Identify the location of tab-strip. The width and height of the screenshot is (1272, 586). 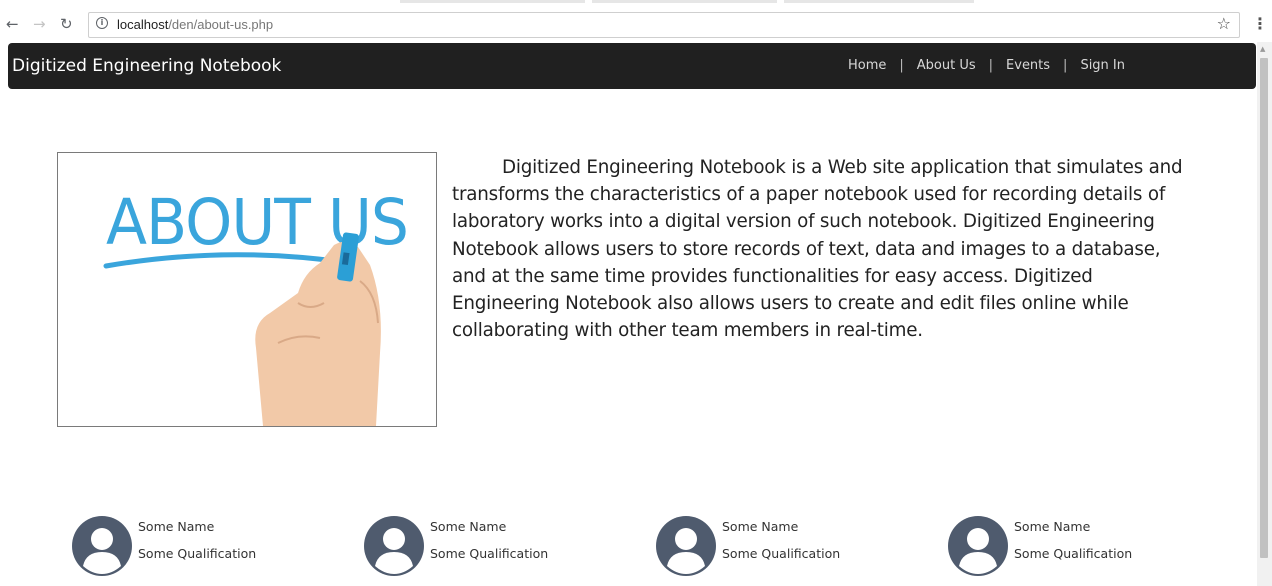
(636, 3).